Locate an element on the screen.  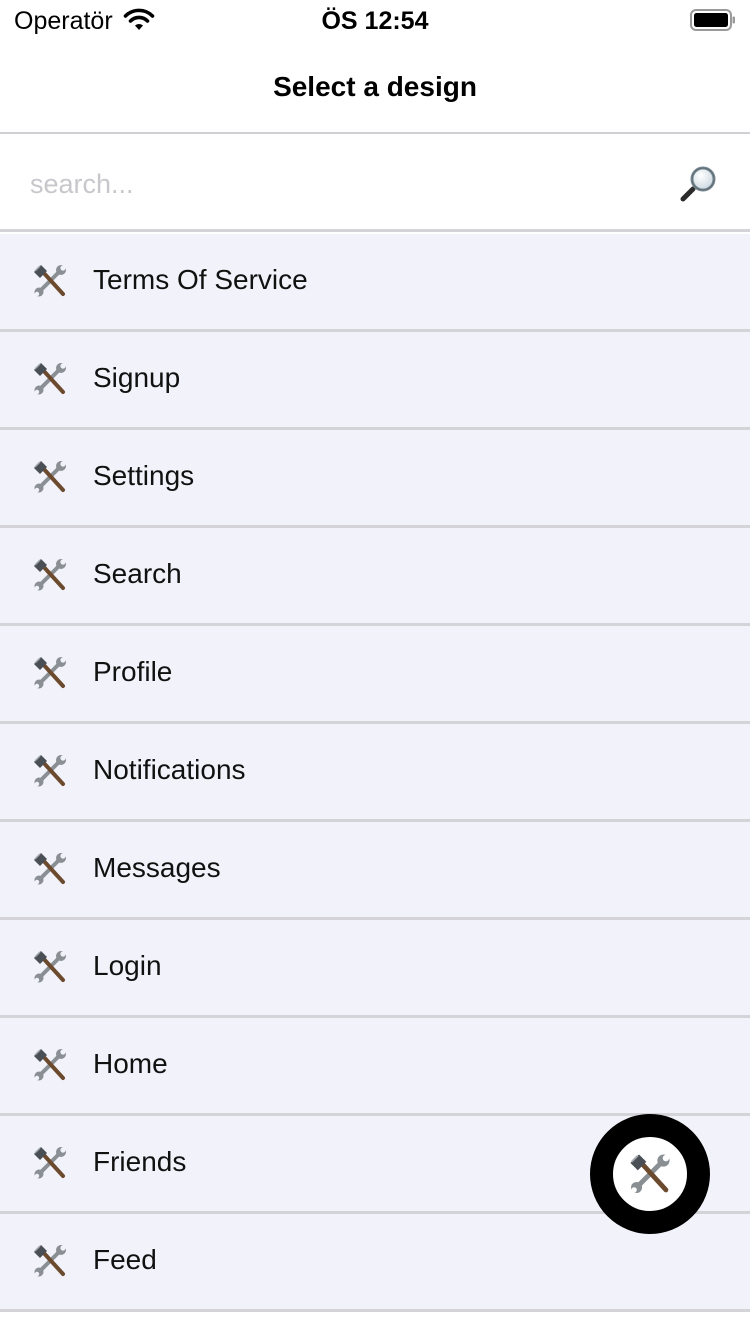
list-item: Home is located at coordinates (375, 1067).